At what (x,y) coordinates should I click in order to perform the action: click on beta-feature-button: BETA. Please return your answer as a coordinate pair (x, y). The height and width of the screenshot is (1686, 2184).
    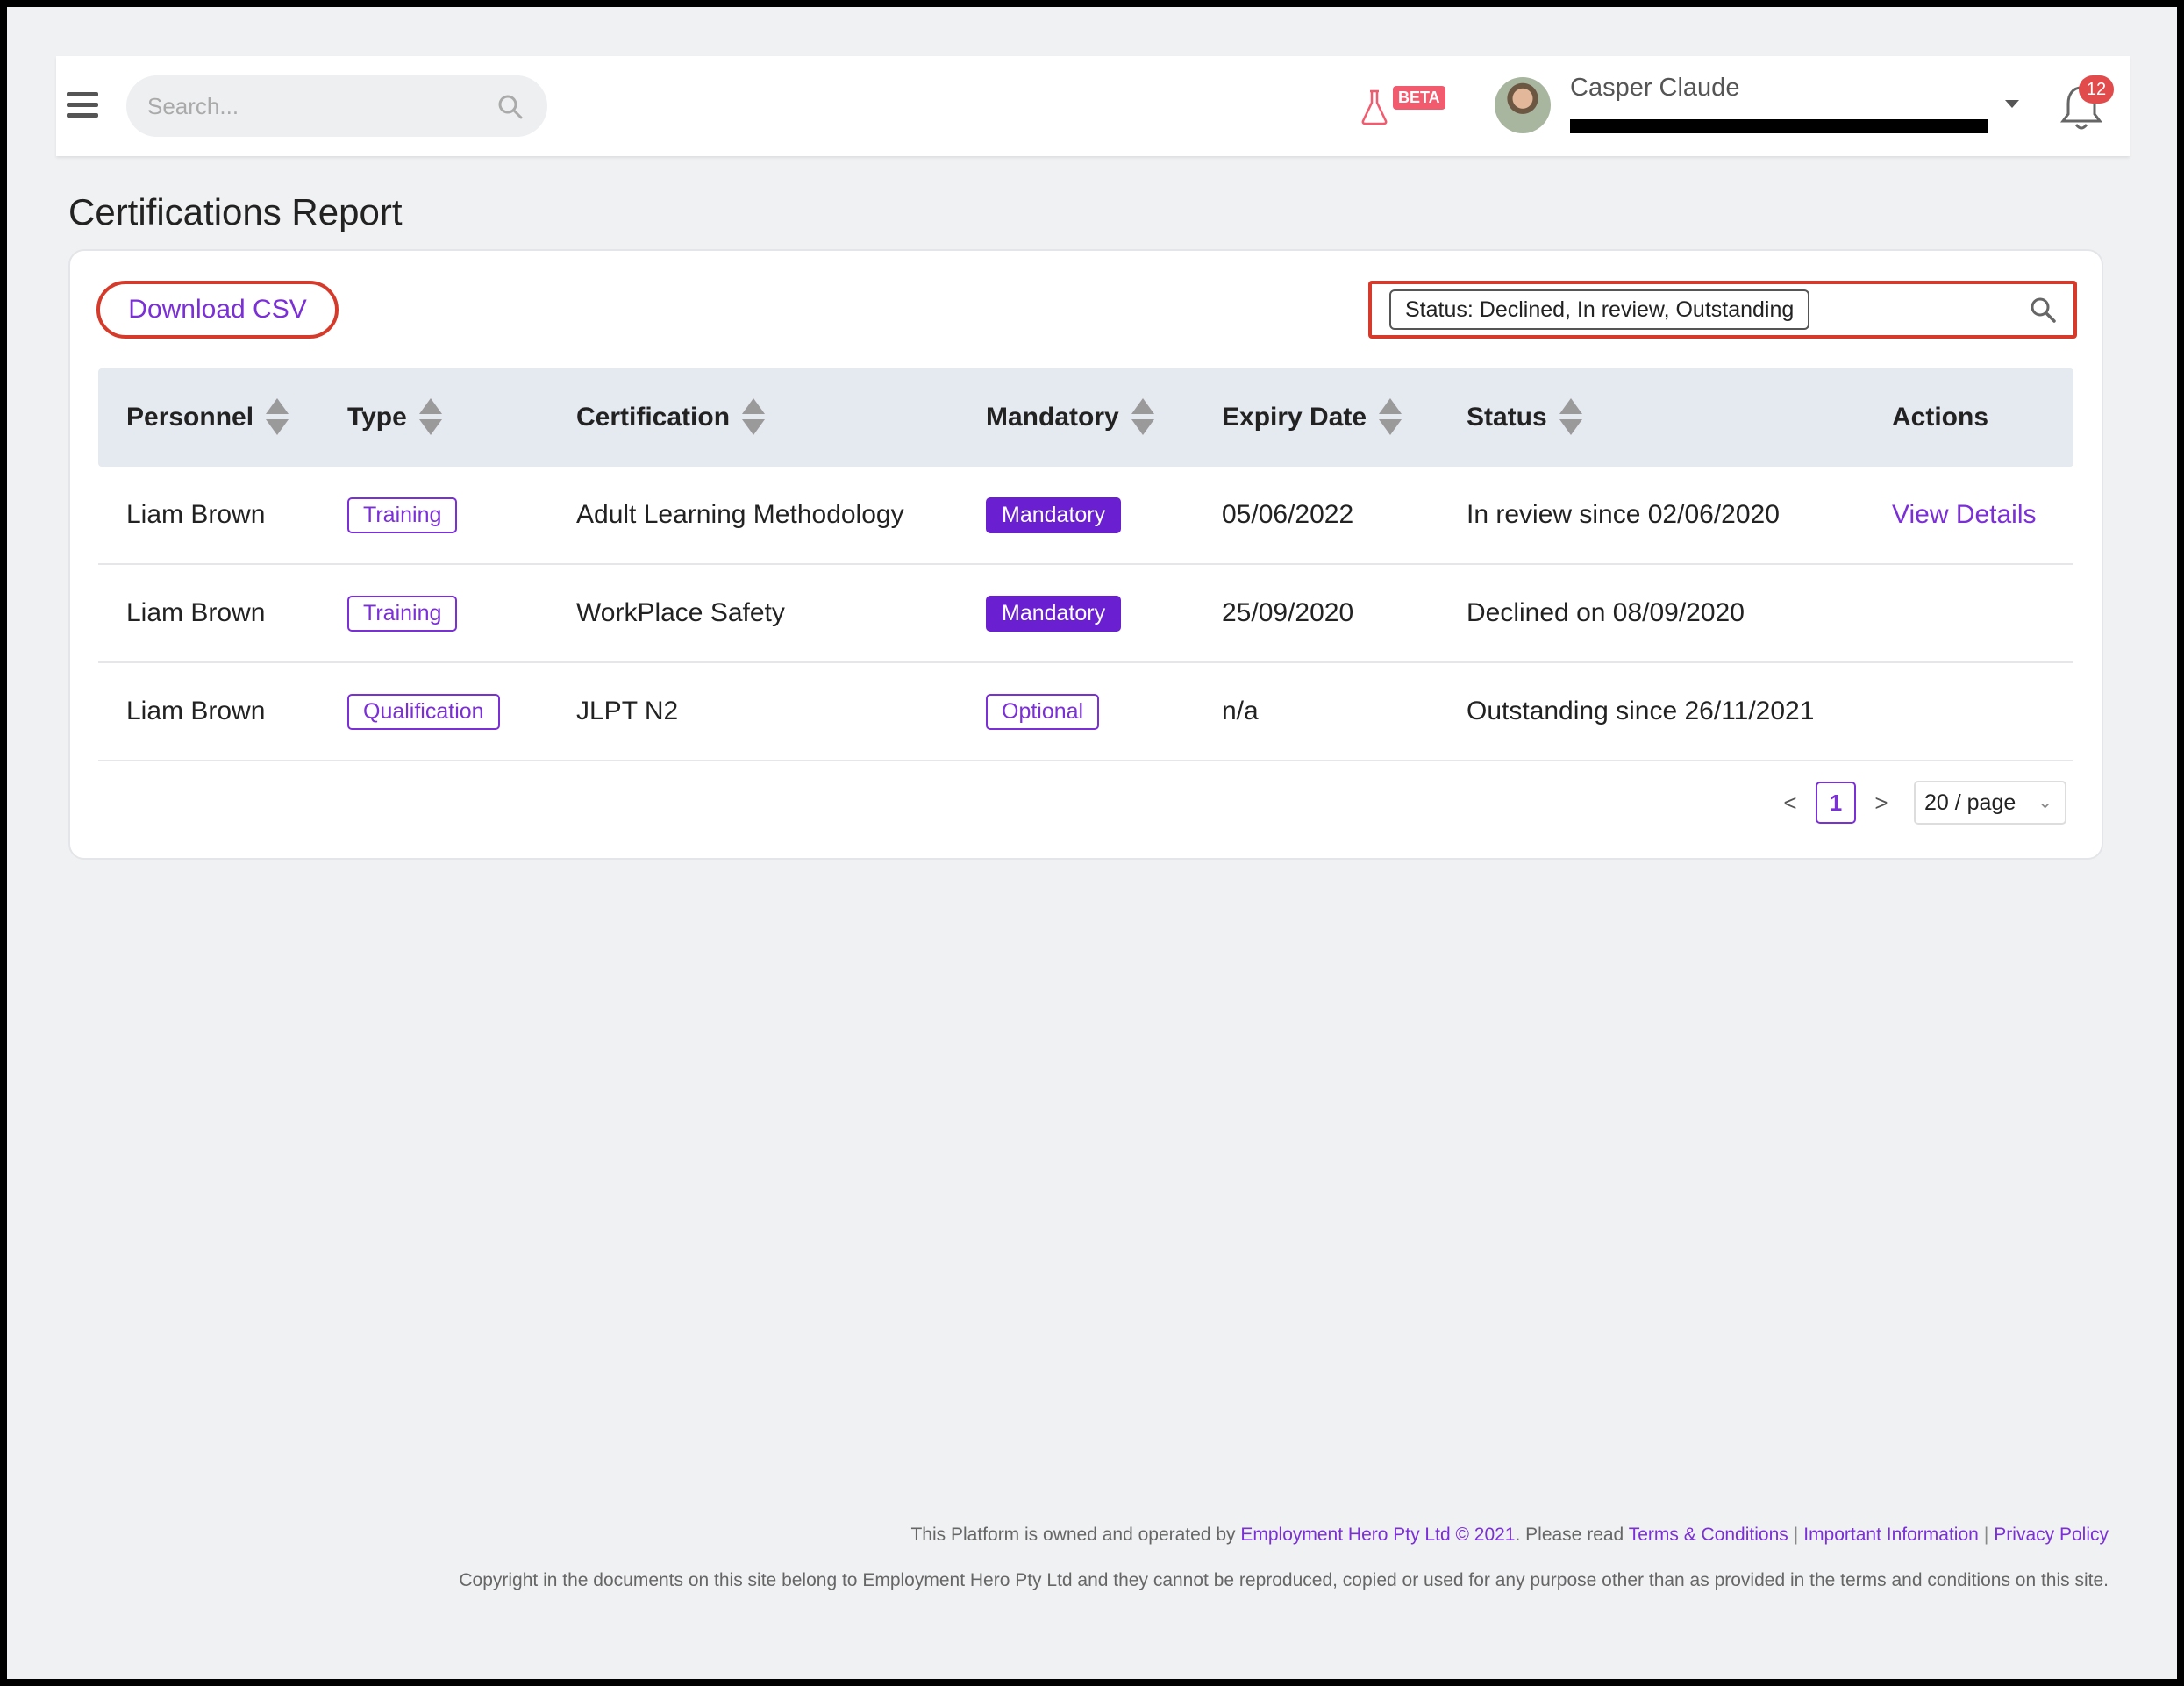
    Looking at the image, I should click on (1403, 104).